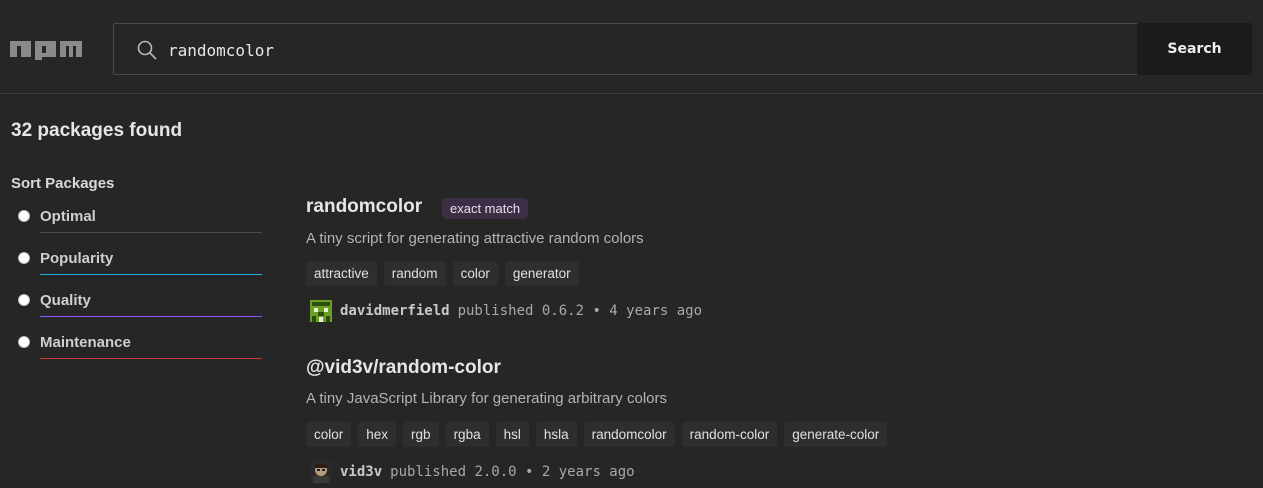 Image resolution: width=1263 pixels, height=488 pixels. Describe the element at coordinates (638, 50) in the screenshot. I see `search-input` at that location.